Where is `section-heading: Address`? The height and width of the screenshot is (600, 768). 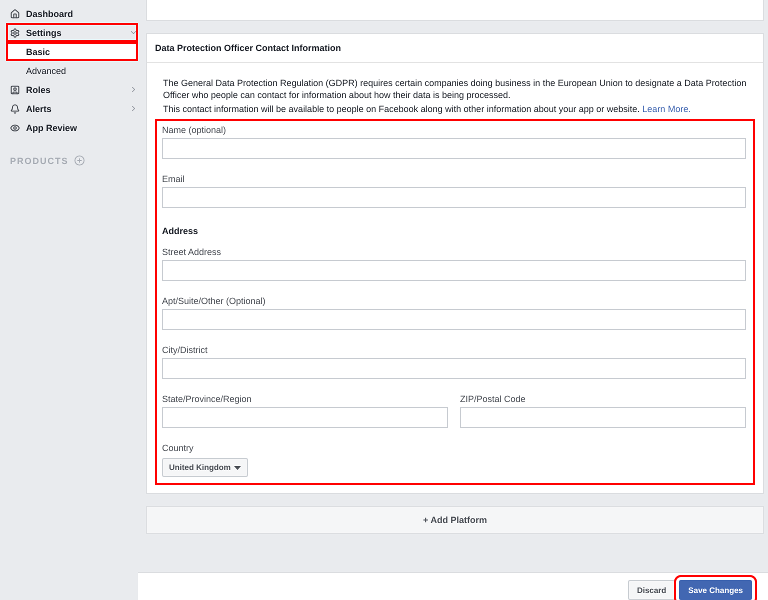 section-heading: Address is located at coordinates (181, 231).